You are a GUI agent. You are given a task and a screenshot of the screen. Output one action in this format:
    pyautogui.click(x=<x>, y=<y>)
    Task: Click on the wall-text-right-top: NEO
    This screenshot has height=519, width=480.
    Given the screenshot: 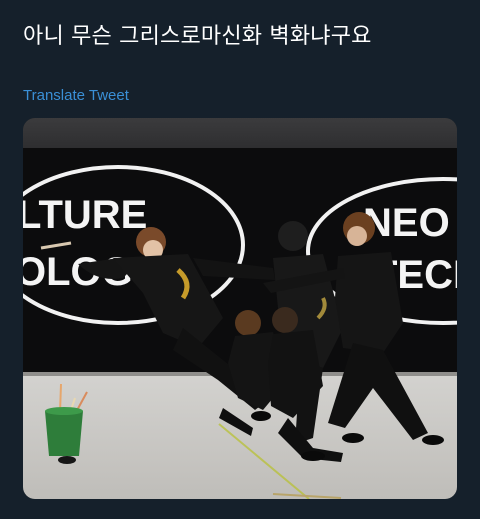 What is the action you would take?
    pyautogui.click(x=406, y=223)
    